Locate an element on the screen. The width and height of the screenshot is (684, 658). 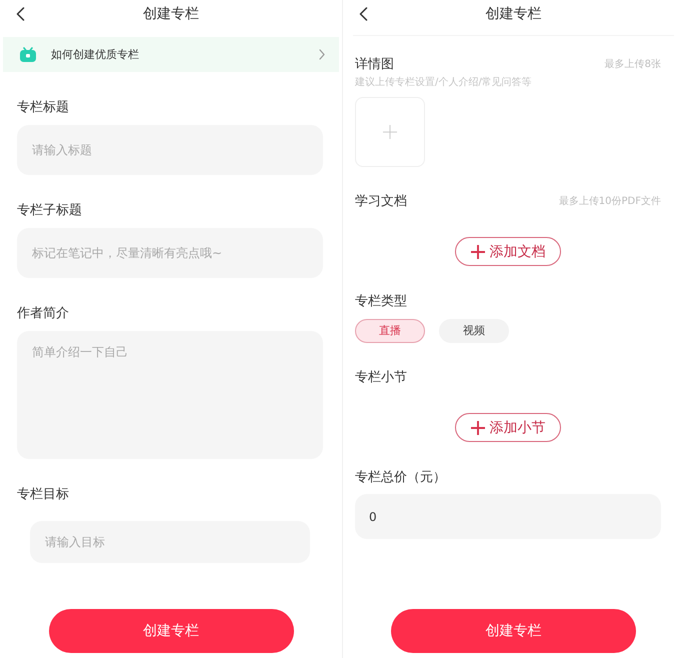
field-label: 专栏总价（元） is located at coordinates (400, 478).